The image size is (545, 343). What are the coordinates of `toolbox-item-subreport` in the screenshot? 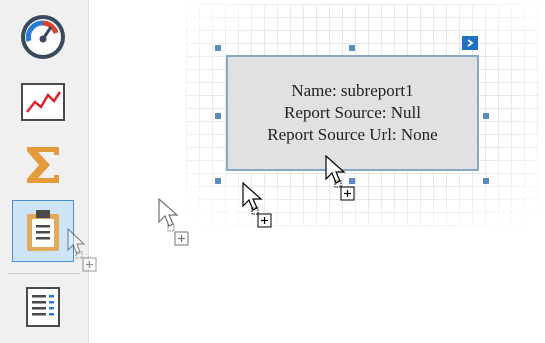 It's located at (43, 231).